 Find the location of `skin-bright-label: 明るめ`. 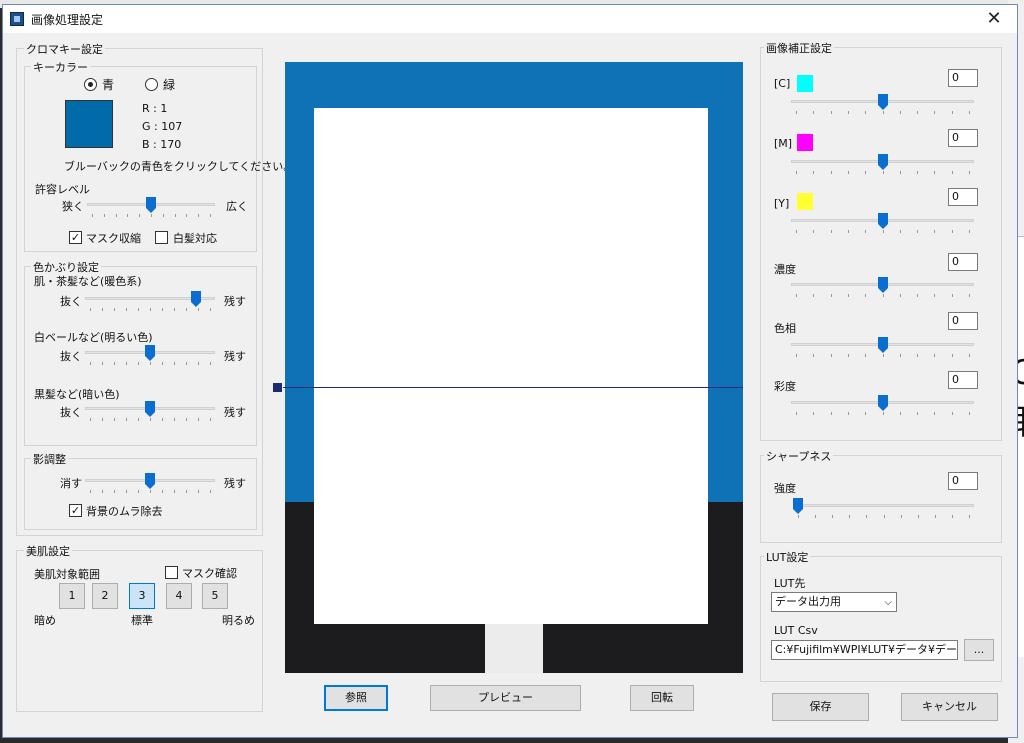

skin-bright-label: 明るめ is located at coordinates (238, 620).